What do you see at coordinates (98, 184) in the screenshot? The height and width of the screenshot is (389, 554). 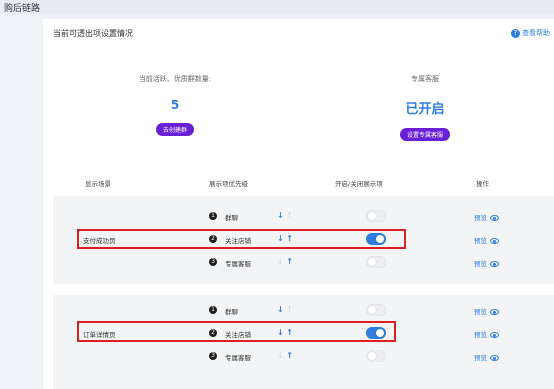 I see `header-scene: 显示场景` at bounding box center [98, 184].